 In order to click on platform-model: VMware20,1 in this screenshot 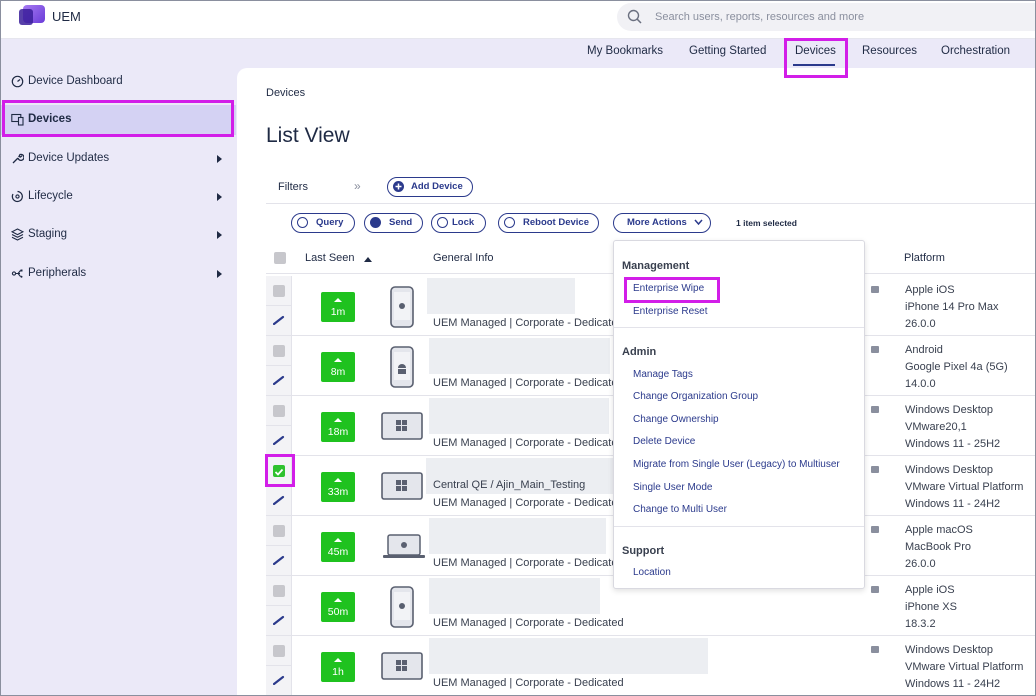, I will do `click(936, 427)`.